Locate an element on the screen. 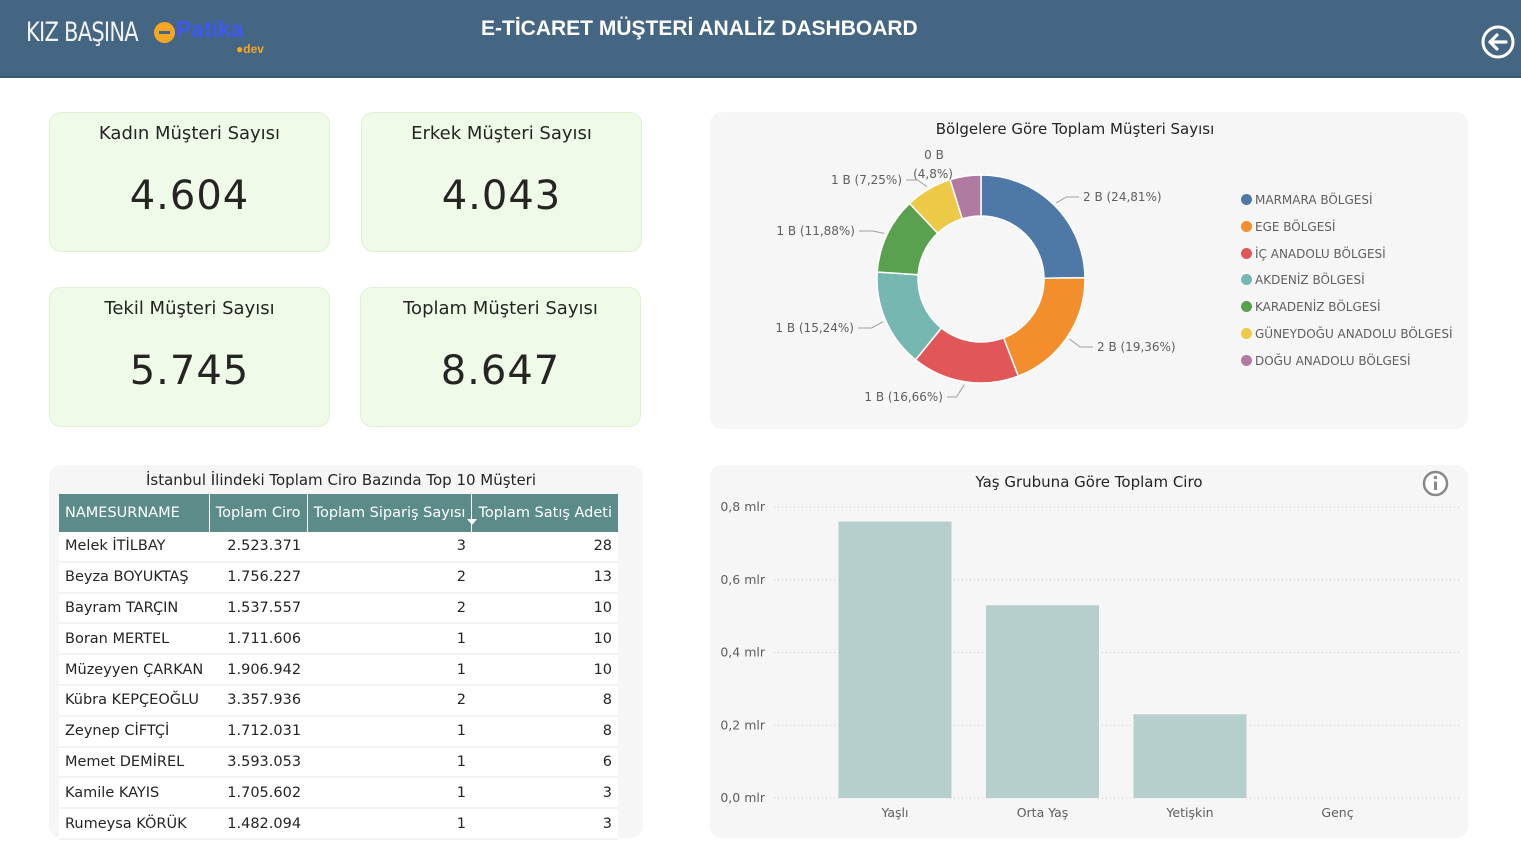 The width and height of the screenshot is (1521, 856). cell-toplam-ciro: 3.593.053 is located at coordinates (258, 762).